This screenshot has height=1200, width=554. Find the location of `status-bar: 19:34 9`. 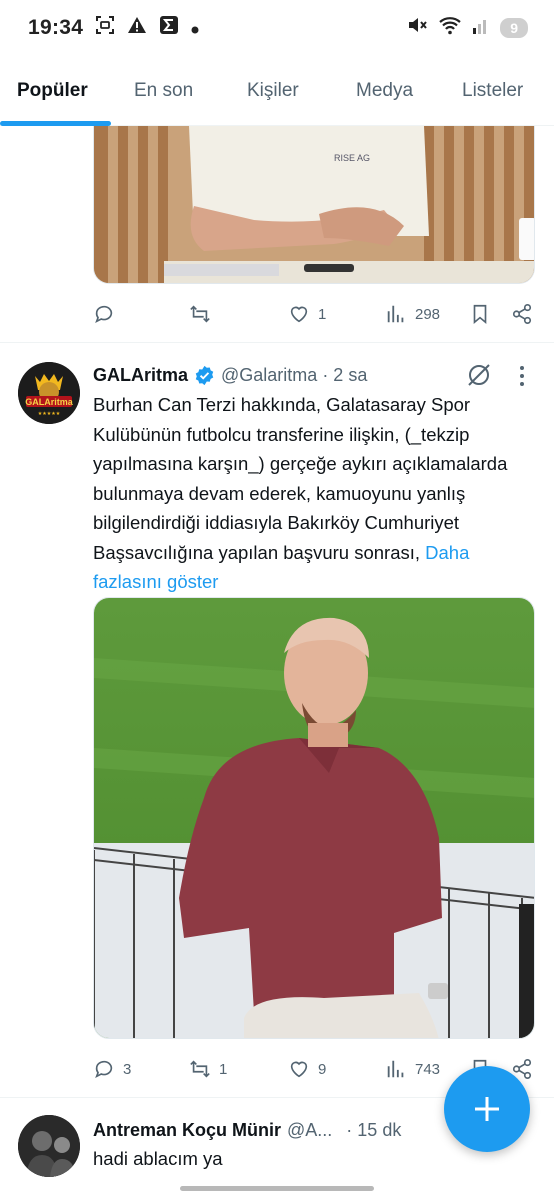

status-bar: 19:34 9 is located at coordinates (277, 28).